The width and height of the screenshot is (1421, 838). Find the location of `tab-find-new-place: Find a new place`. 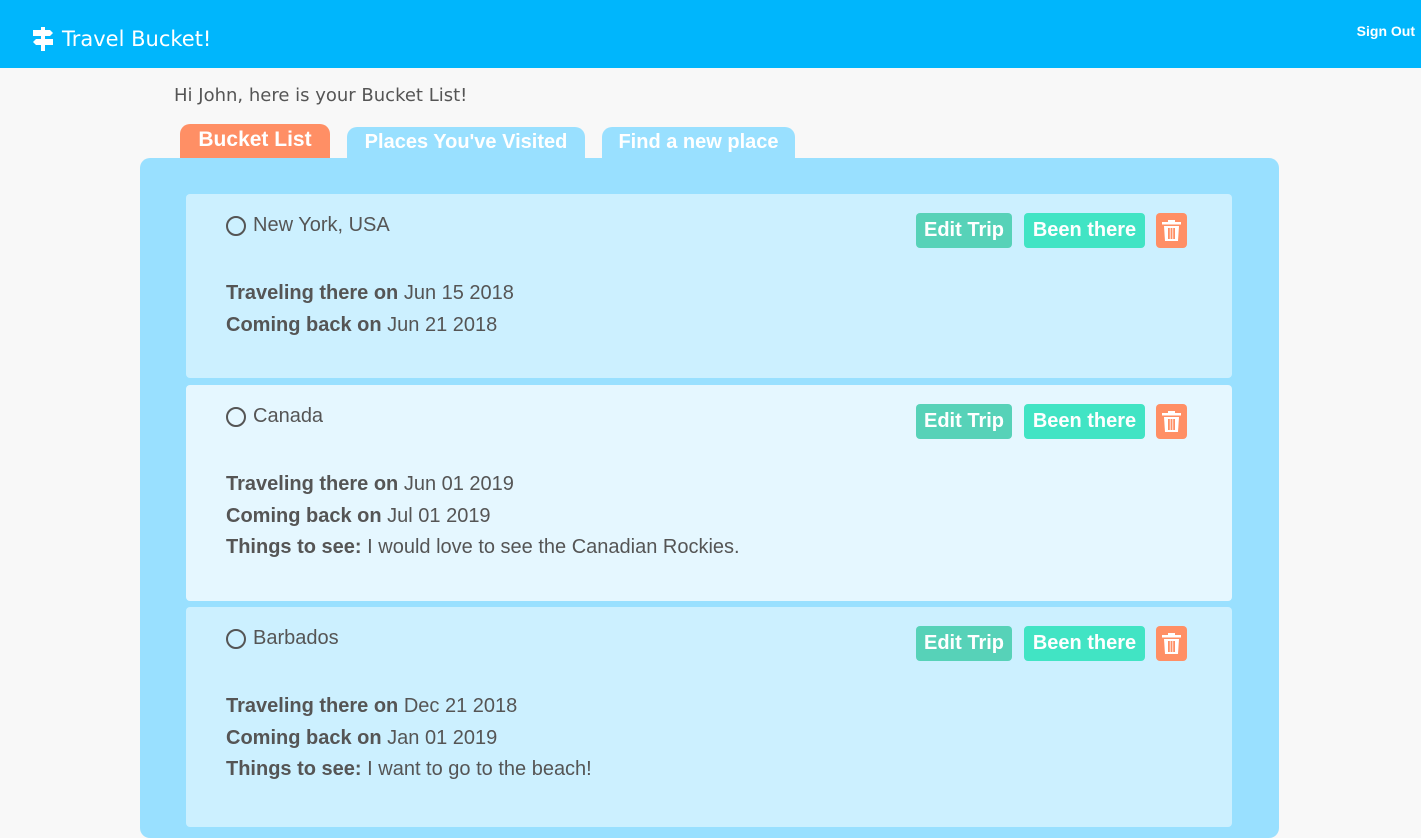

tab-find-new-place: Find a new place is located at coordinates (698, 142).